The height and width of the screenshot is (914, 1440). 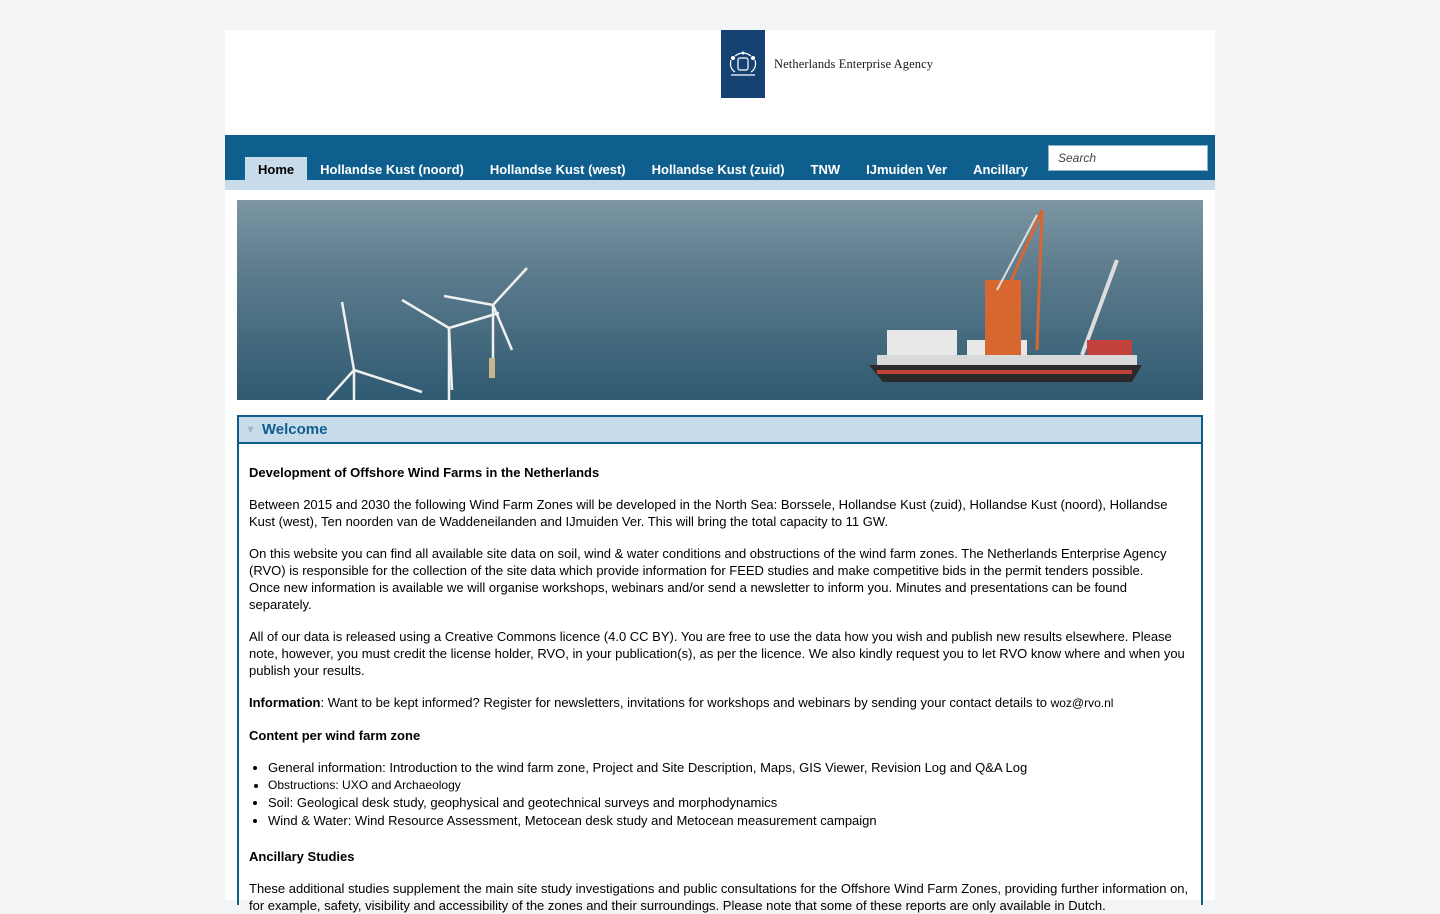 I want to click on welcome-title: Welcome, so click(x=294, y=429).